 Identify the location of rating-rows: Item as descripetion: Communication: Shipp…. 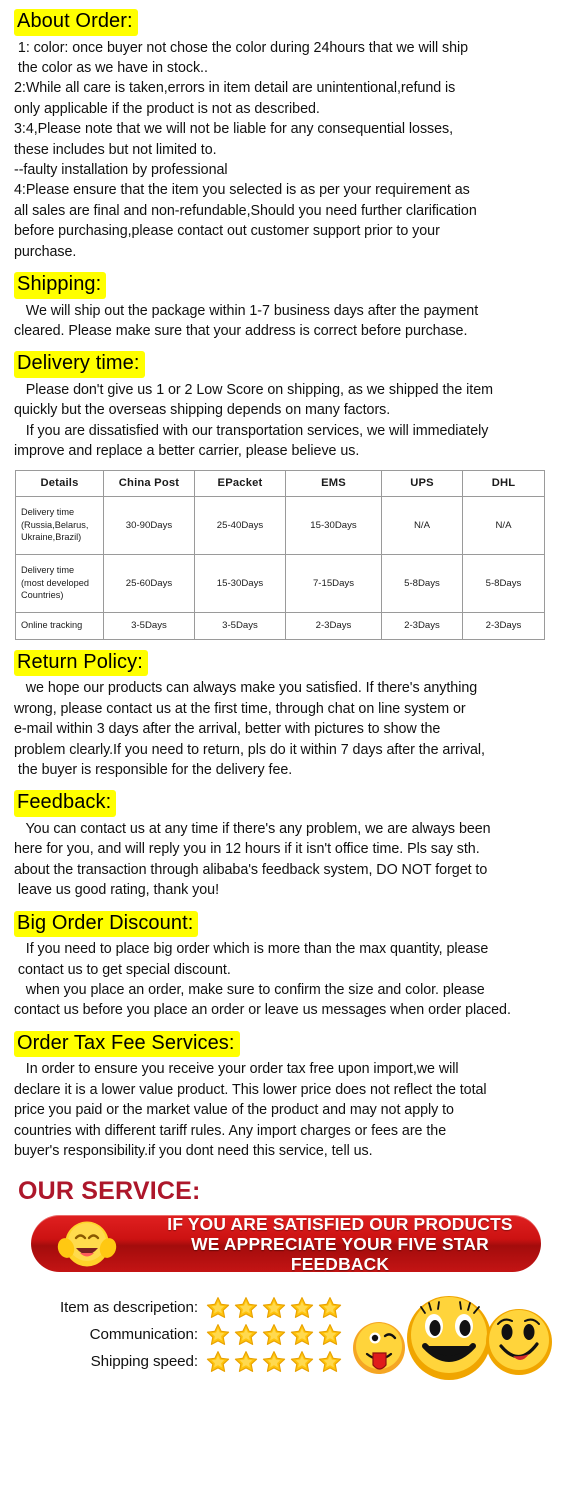
(184, 1334).